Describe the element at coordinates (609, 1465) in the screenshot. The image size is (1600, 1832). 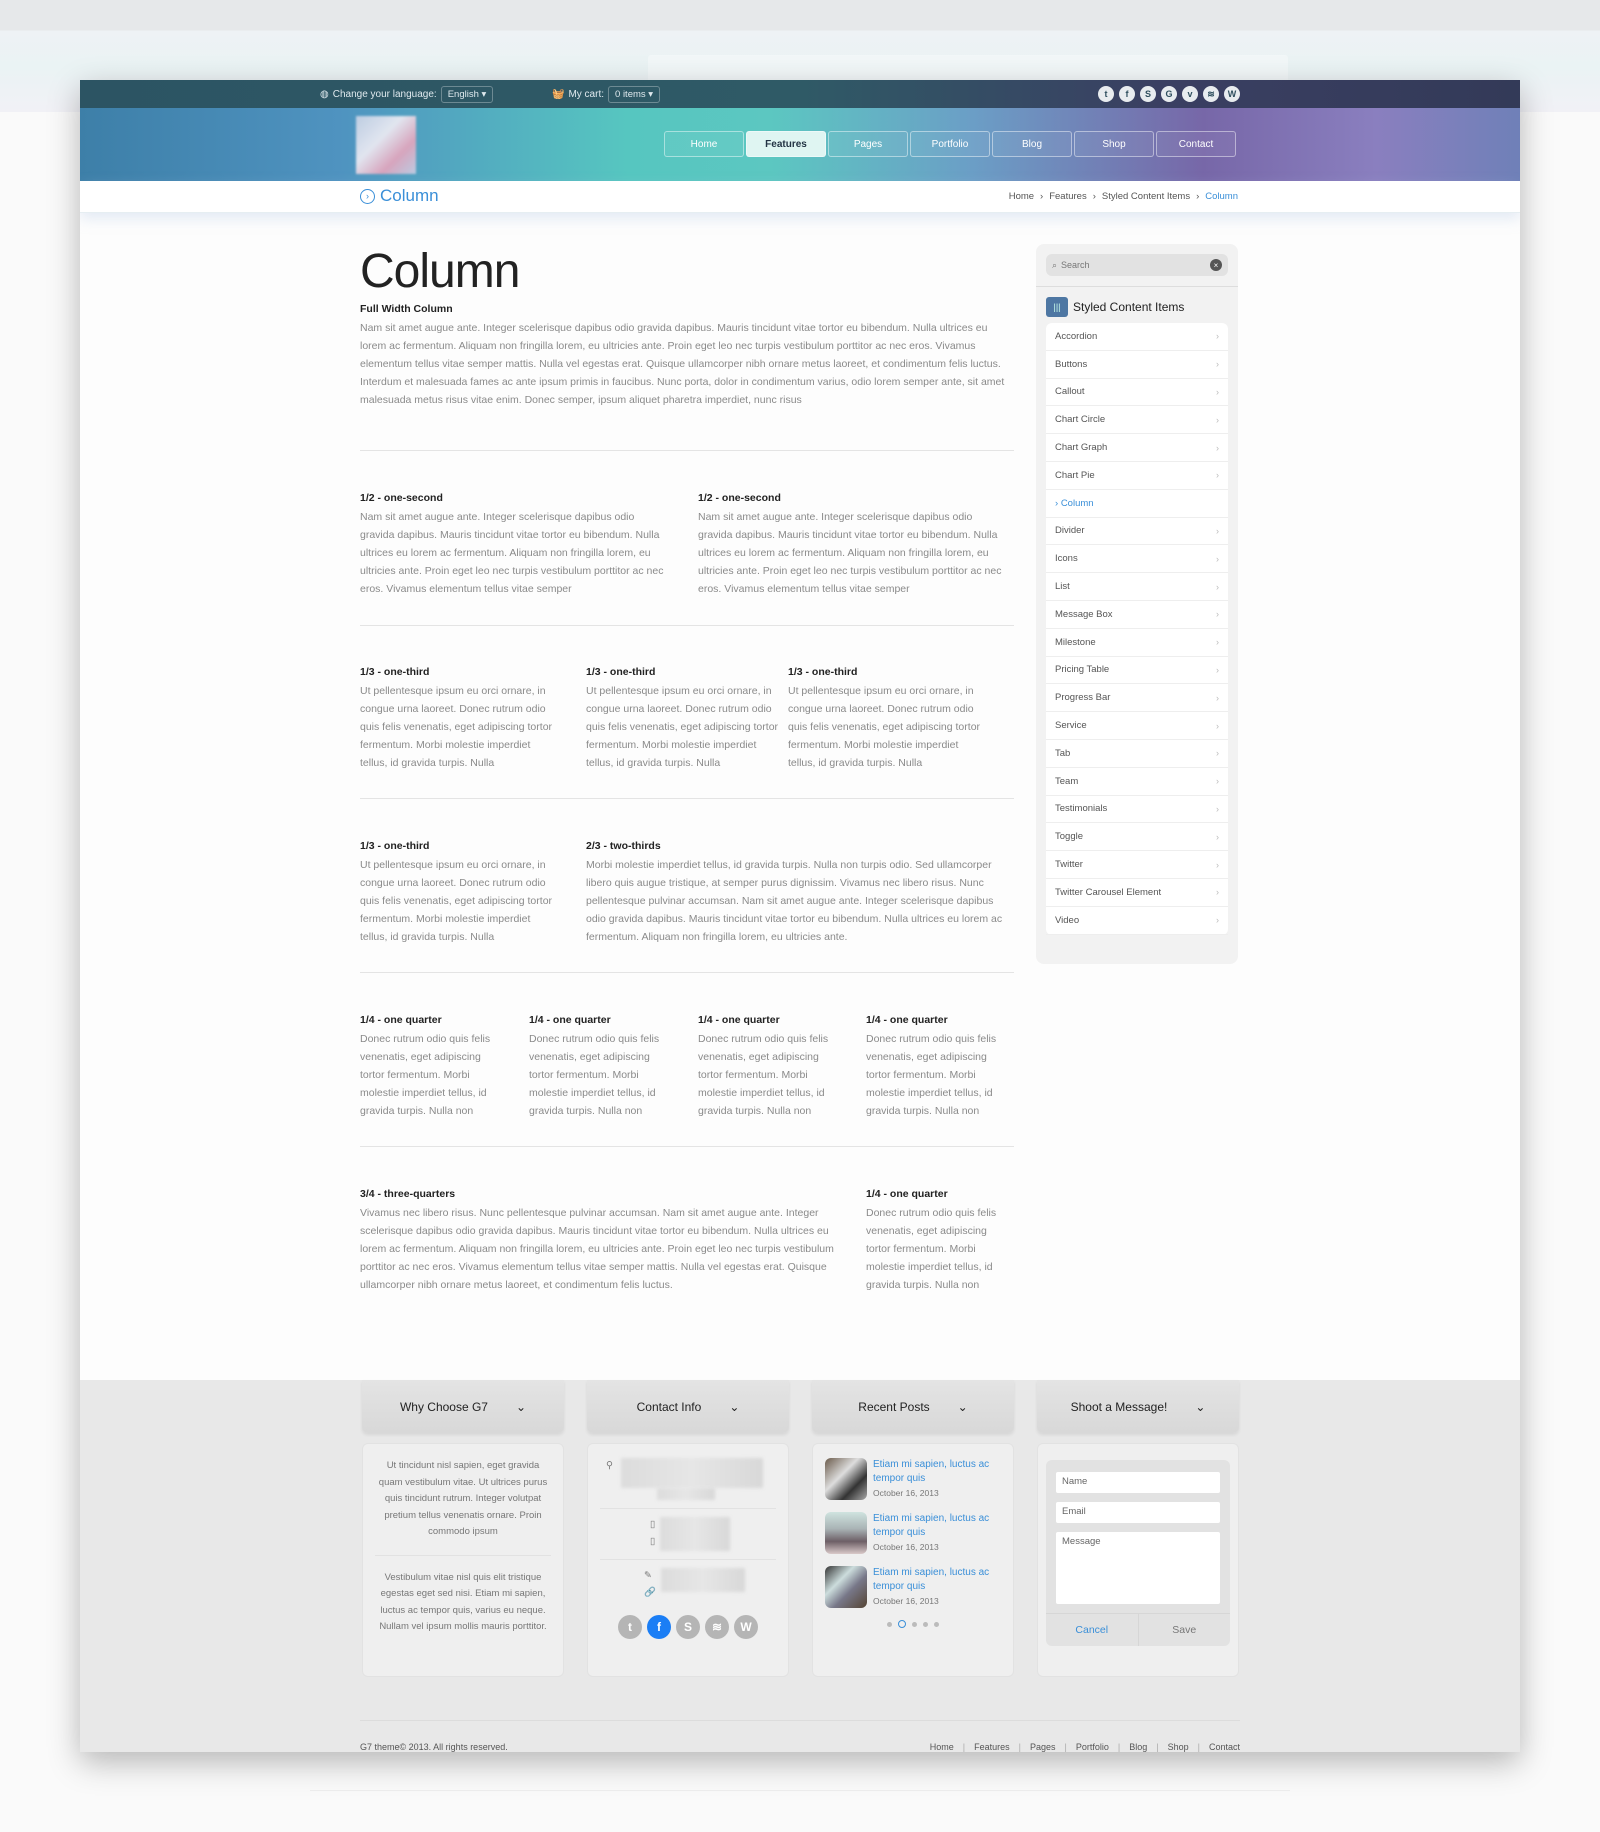
I see `location-pin-icon: ⚲` at that location.